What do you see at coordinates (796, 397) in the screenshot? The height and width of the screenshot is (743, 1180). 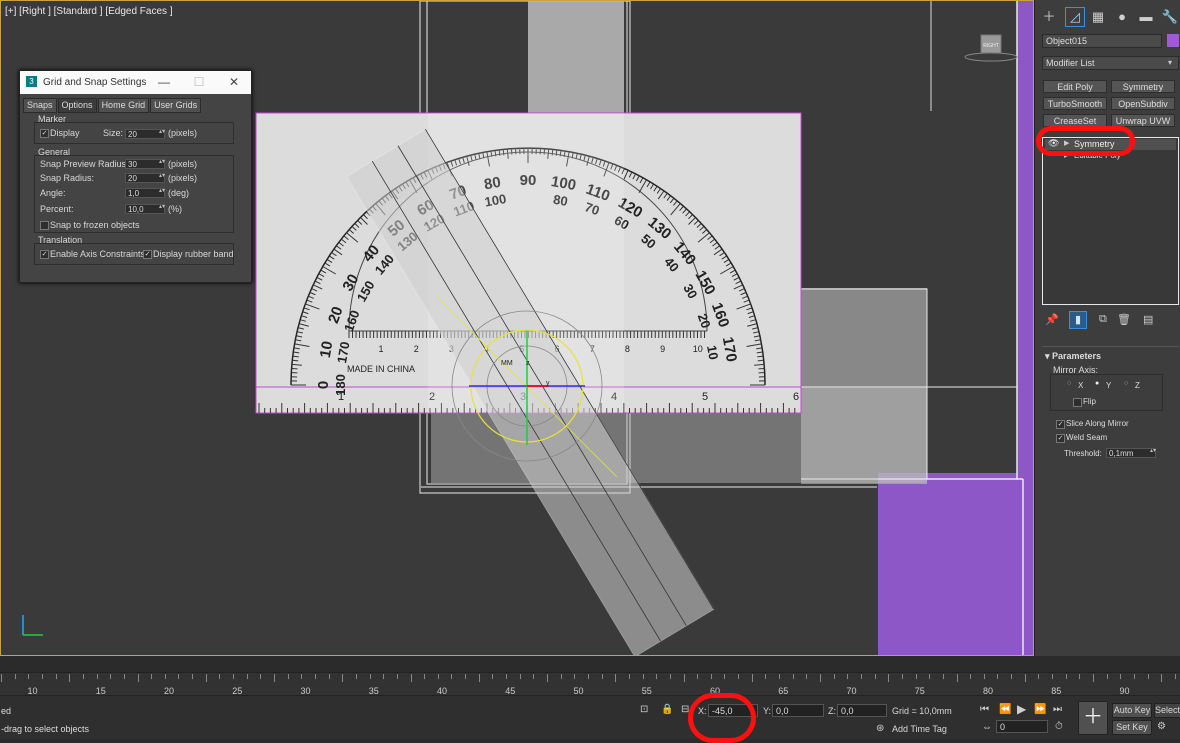 I see `ruler-inch-number: 6` at bounding box center [796, 397].